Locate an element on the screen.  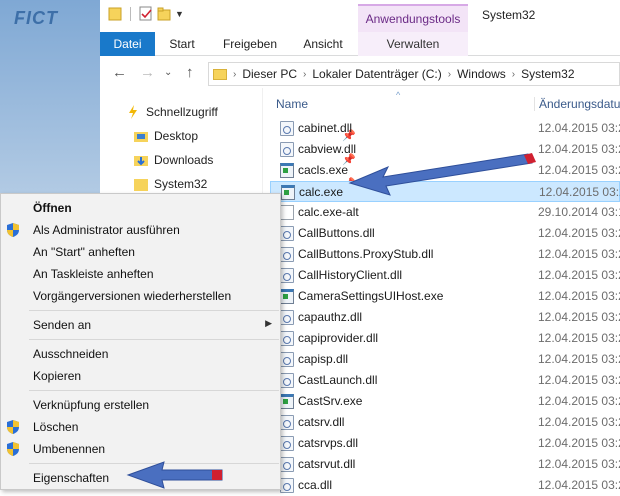
menu-item-label: An Taskleiste anheften is located at coordinates (93, 274).